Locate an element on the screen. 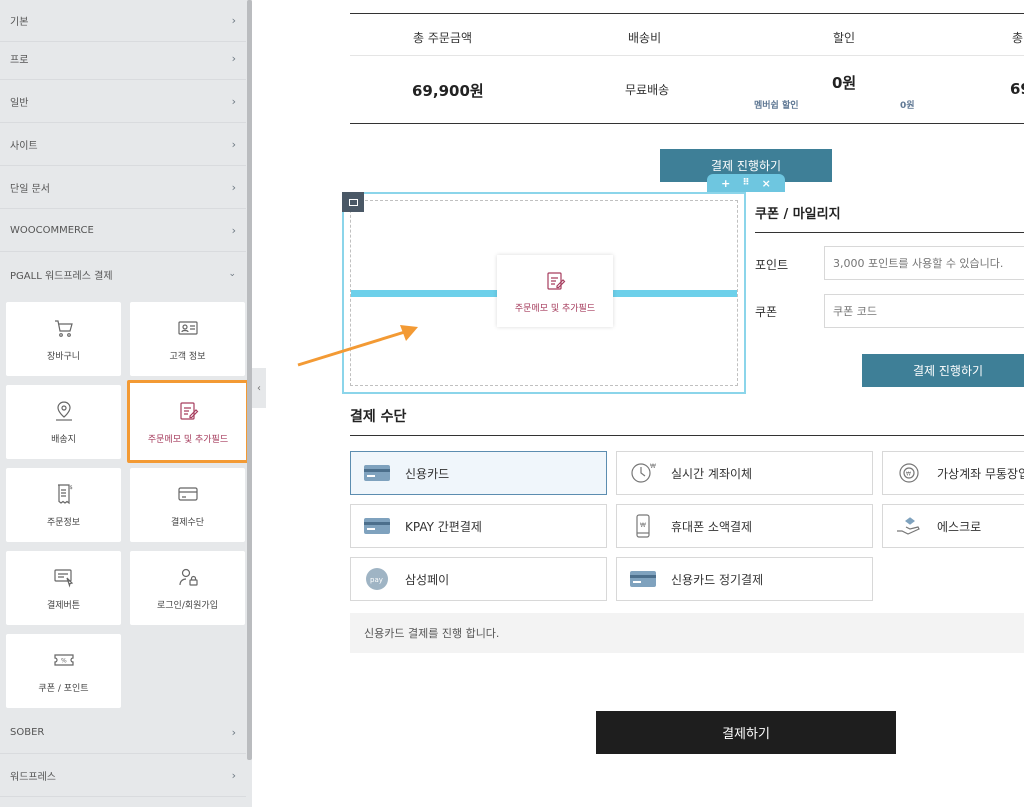  coupon-icon: % is located at coordinates (63, 660).